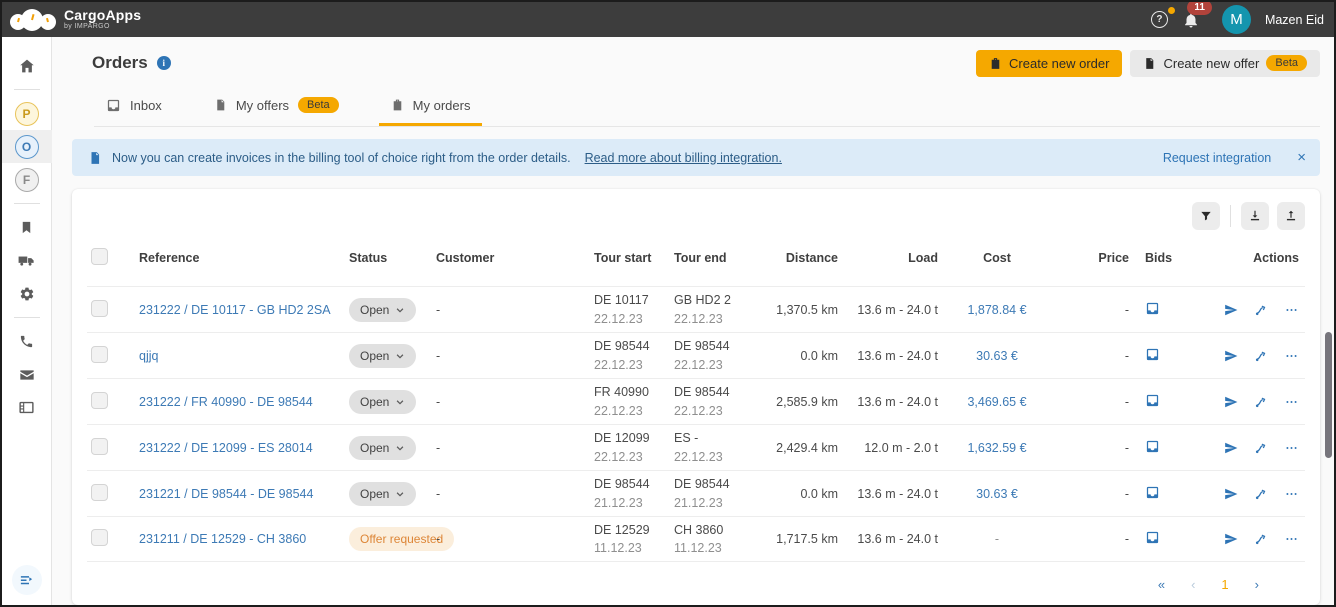  I want to click on order-reference-link: 231211 / DE 12529 - CH 3860, so click(222, 539).